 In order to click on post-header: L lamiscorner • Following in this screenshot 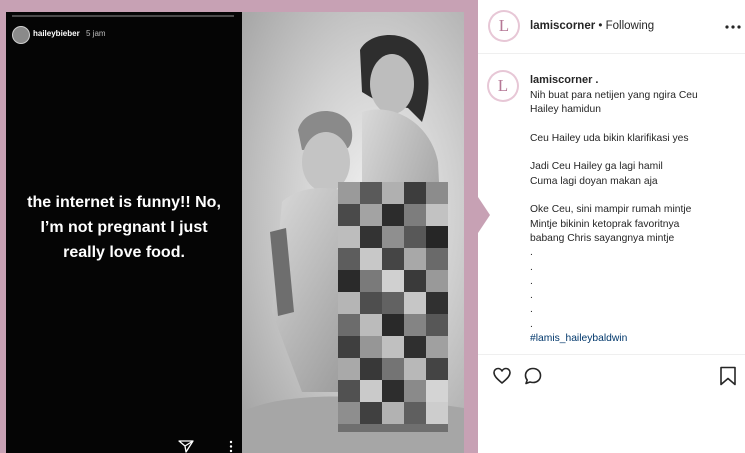, I will do `click(611, 27)`.